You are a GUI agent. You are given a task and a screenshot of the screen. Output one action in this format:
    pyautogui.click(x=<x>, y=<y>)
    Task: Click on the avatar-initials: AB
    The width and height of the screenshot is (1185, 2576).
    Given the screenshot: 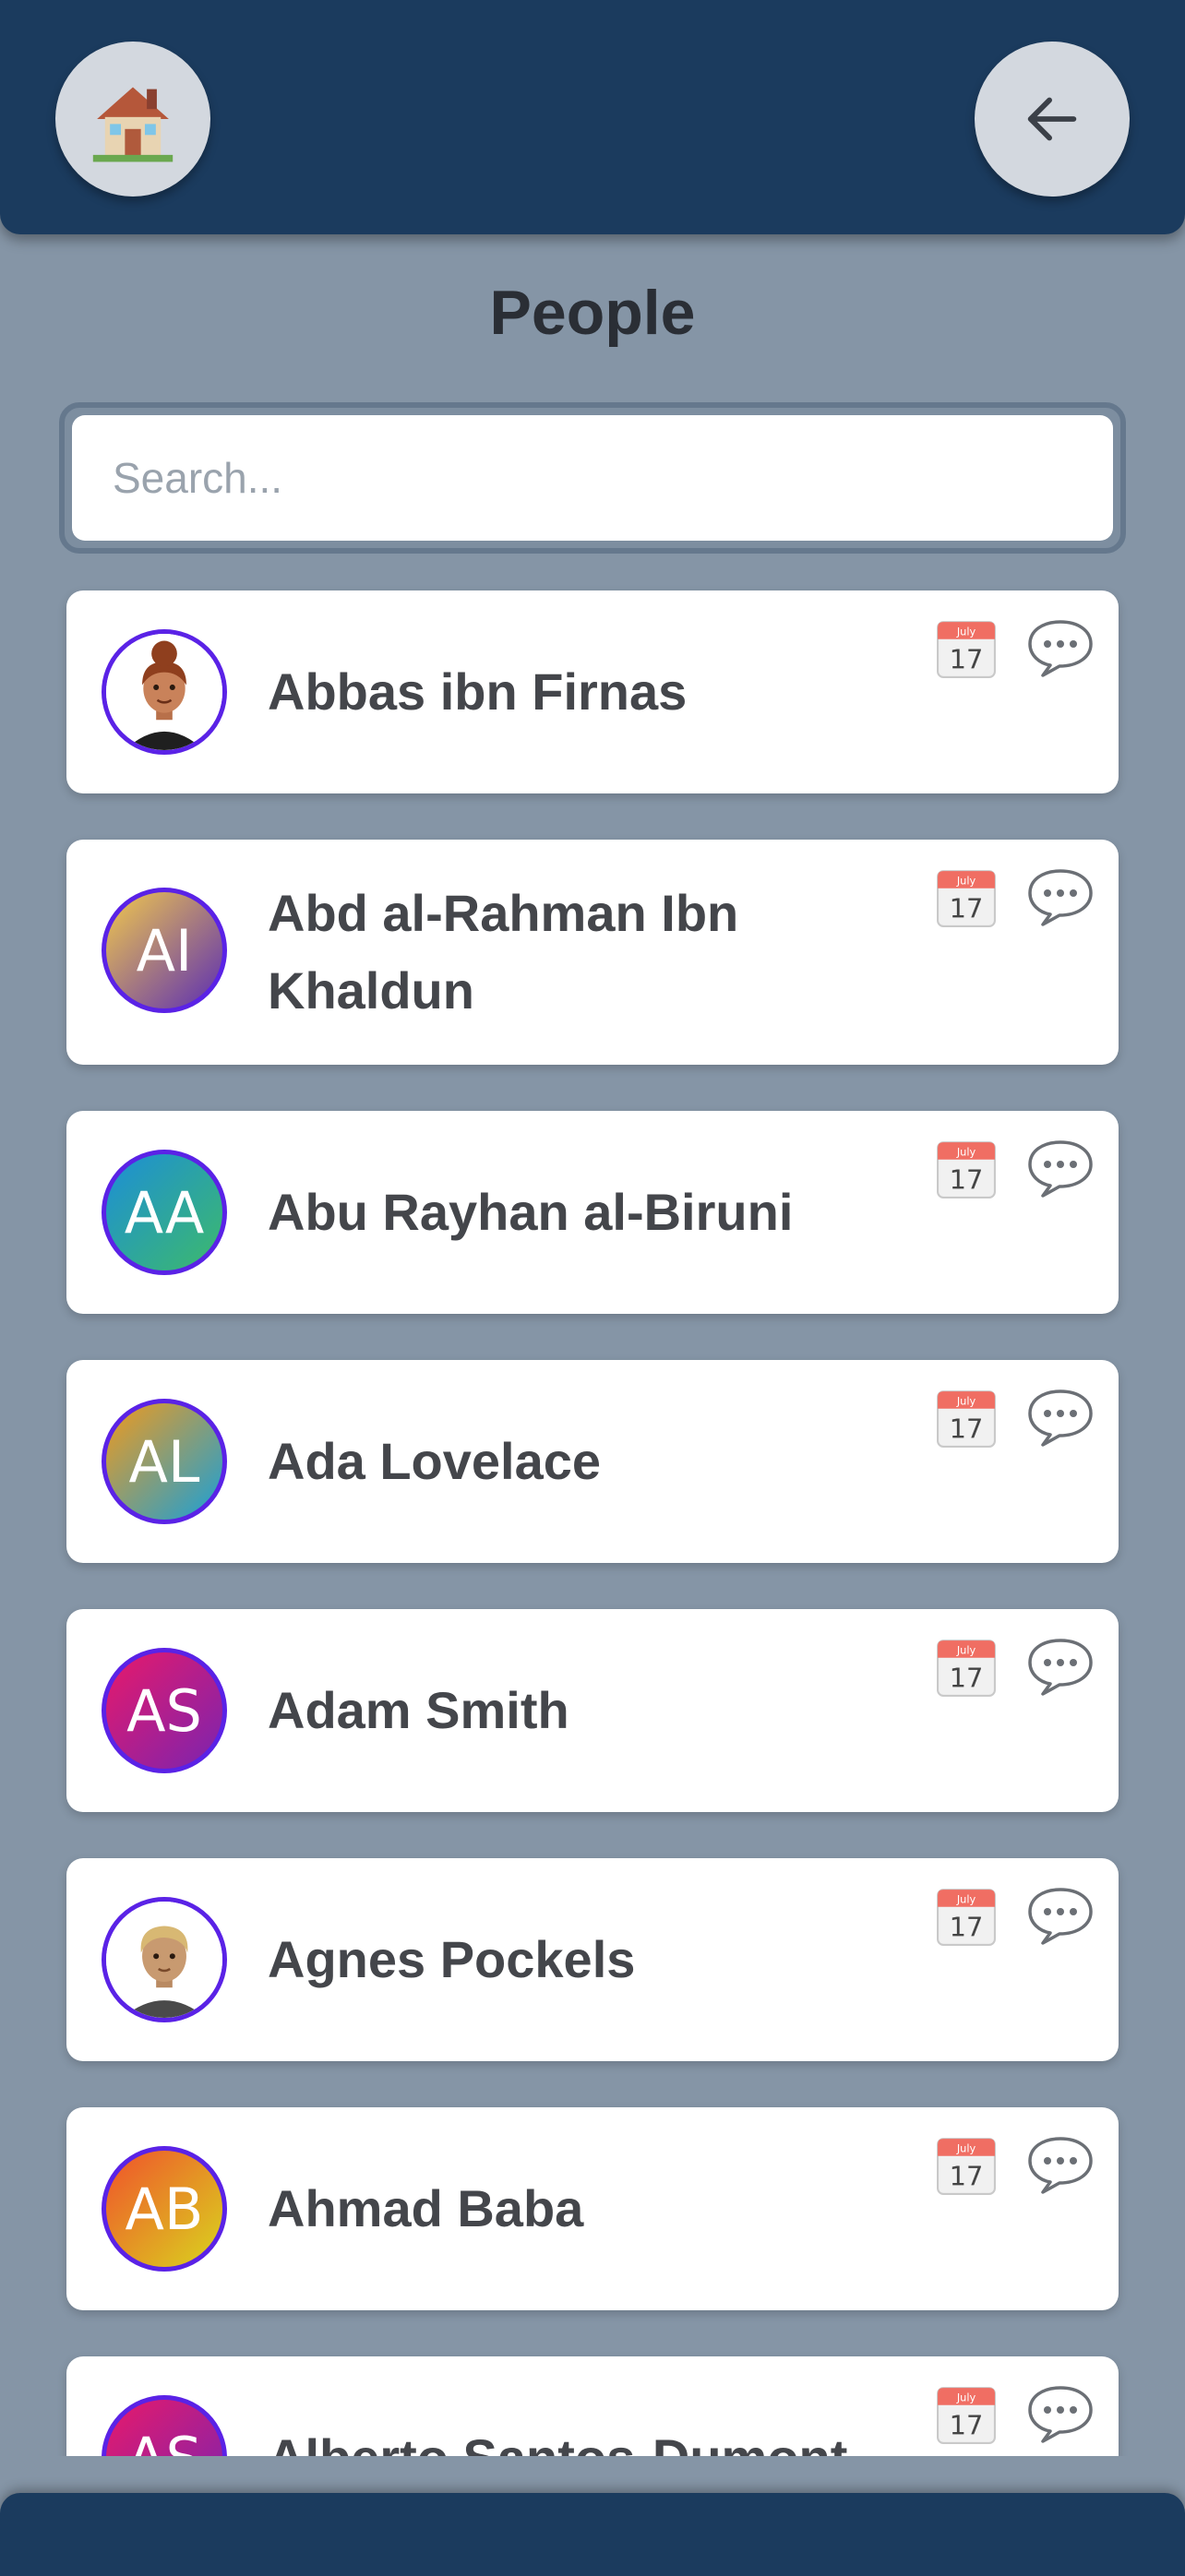 What is the action you would take?
    pyautogui.click(x=164, y=2209)
    